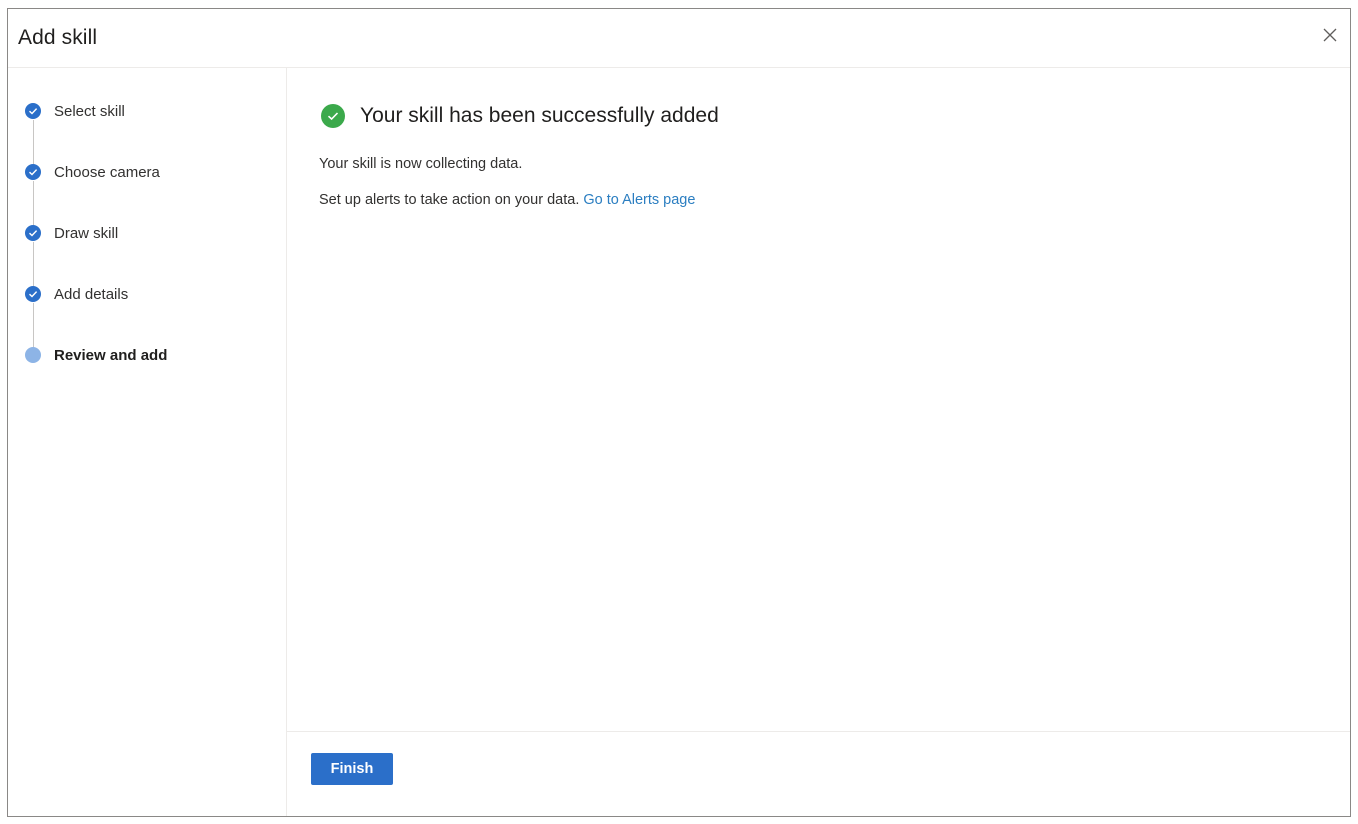 This screenshot has height=824, width=1358. Describe the element at coordinates (89, 111) in the screenshot. I see `step-label: Select skill` at that location.